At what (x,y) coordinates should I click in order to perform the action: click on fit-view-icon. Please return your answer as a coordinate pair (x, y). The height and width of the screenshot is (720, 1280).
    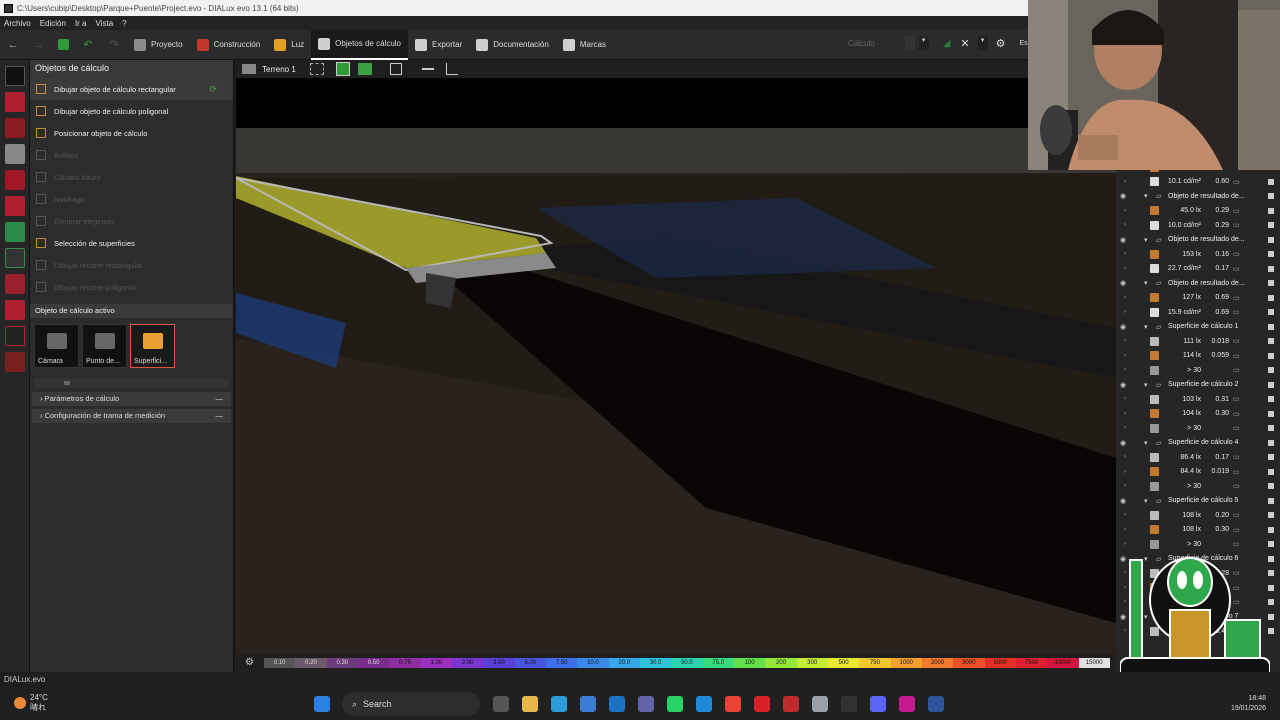
    Looking at the image, I should click on (395, 69).